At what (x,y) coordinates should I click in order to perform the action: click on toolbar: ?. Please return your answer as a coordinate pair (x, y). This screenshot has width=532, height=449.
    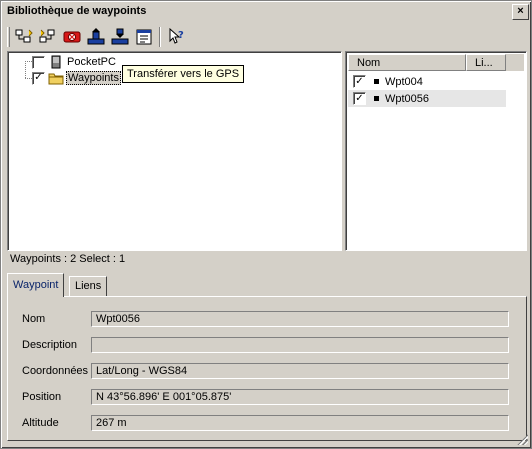
    Looking at the image, I should click on (267, 37).